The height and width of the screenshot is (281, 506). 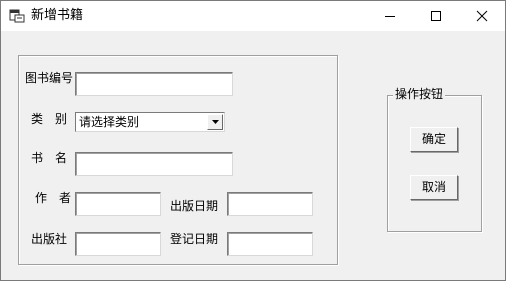 I want to click on title-bar: 新增书籍, so click(x=253, y=16).